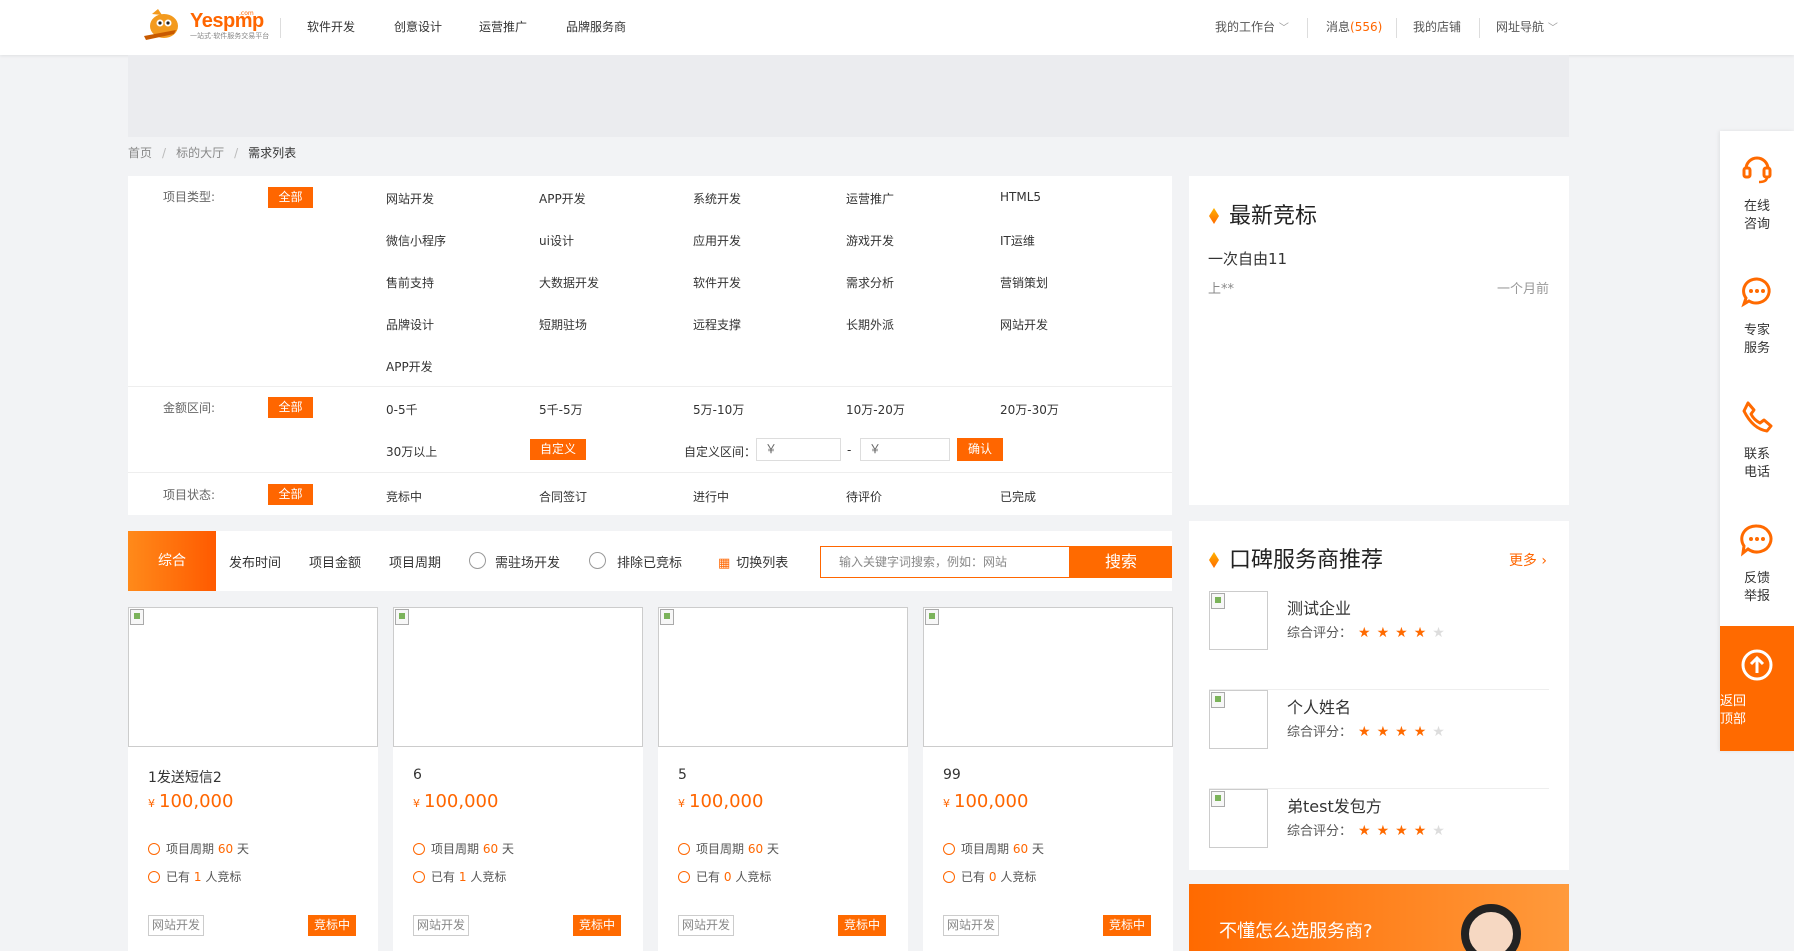  I want to click on amount-option: 0-5千, so click(402, 409).